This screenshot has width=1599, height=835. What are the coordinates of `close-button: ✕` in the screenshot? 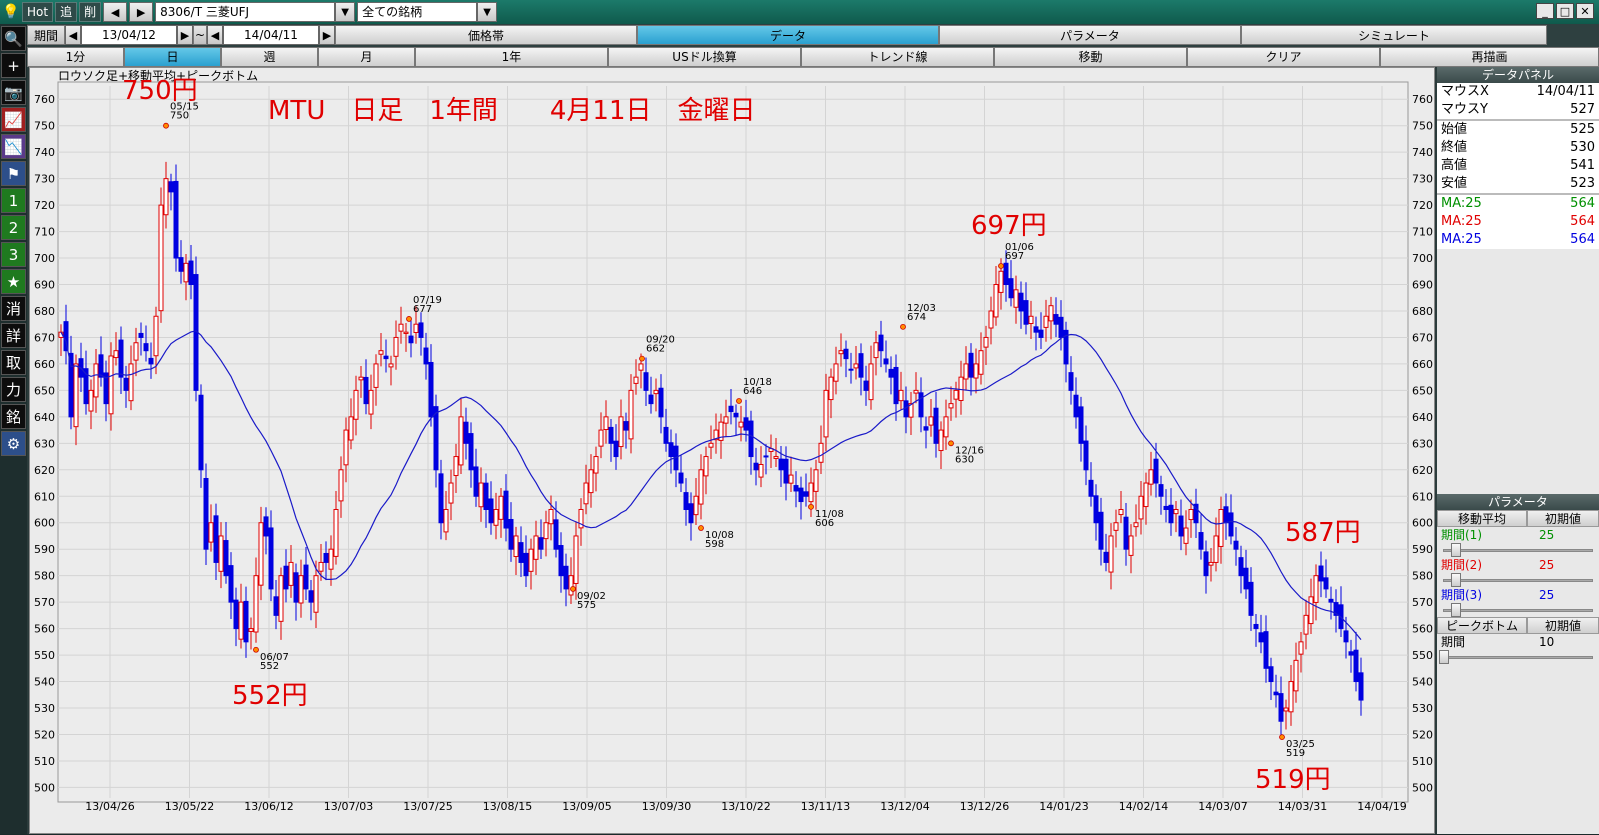 It's located at (1585, 11).